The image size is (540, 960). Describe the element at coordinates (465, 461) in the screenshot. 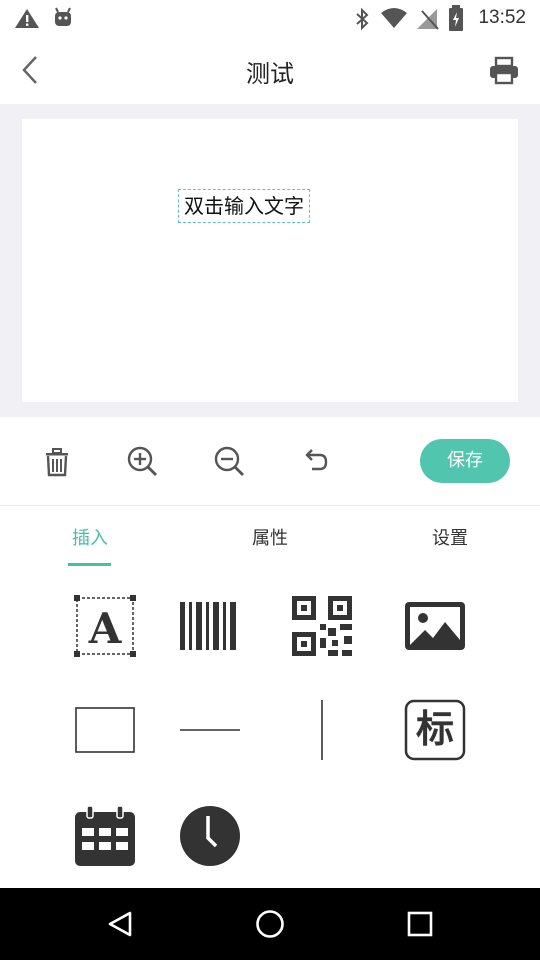

I see `save-button: 保存` at that location.